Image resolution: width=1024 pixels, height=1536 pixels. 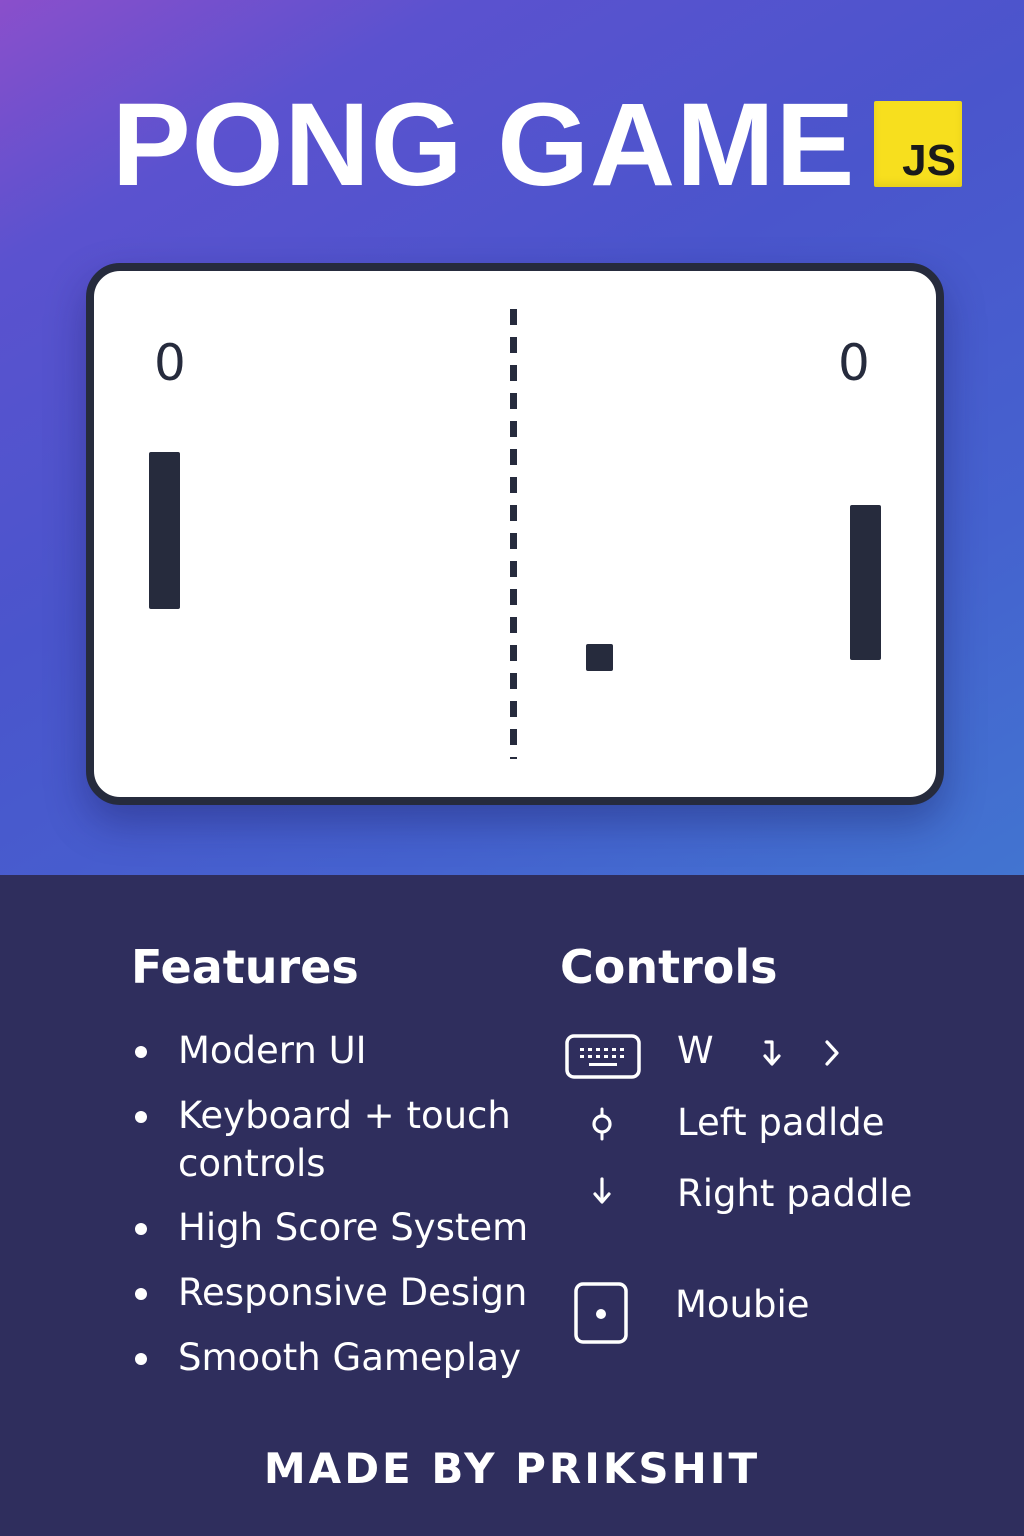 I want to click on feature-item: Keyboard + touch controls, so click(x=331, y=1140).